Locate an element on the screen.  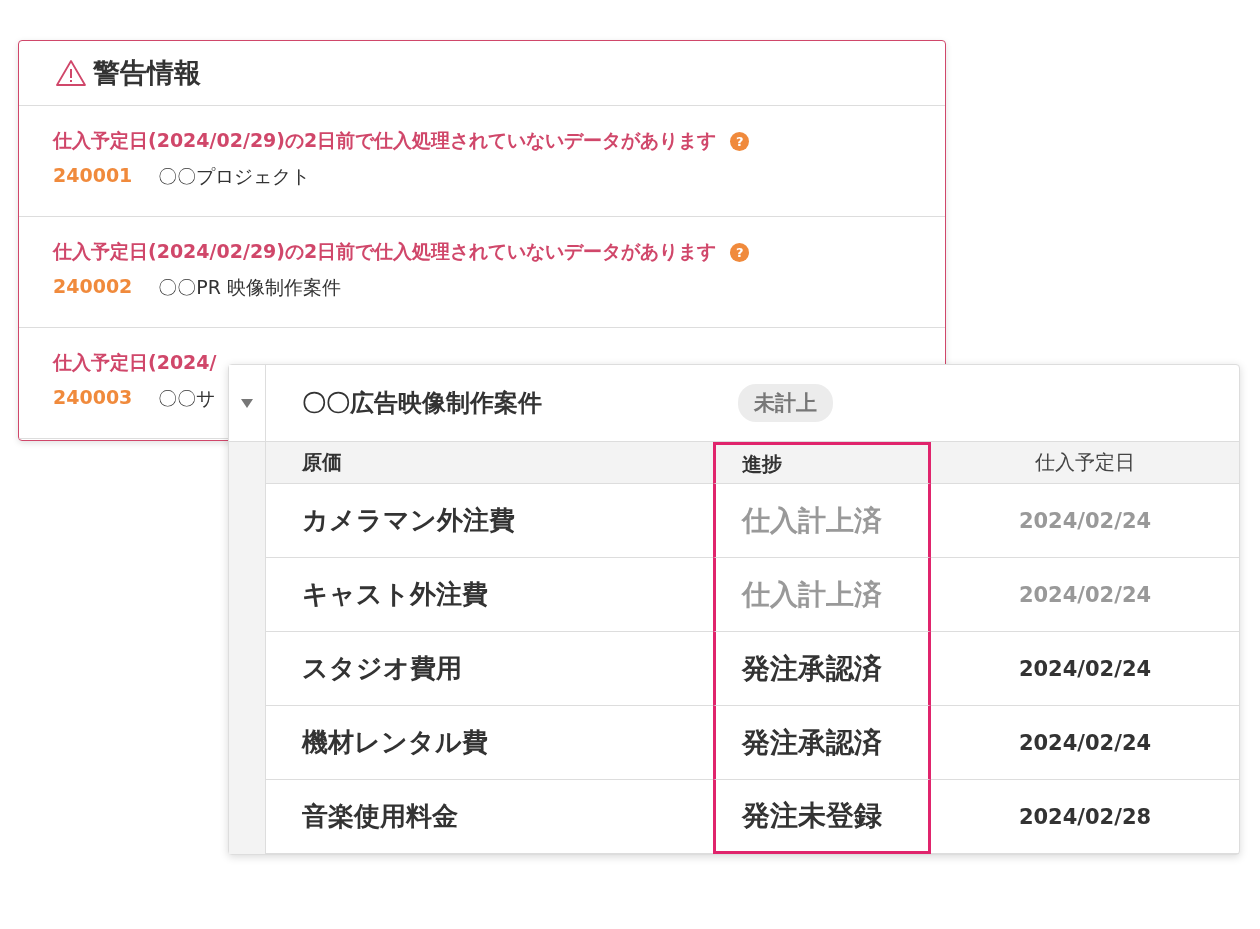
progress-cell: 発注未登録 is located at coordinates (822, 817).